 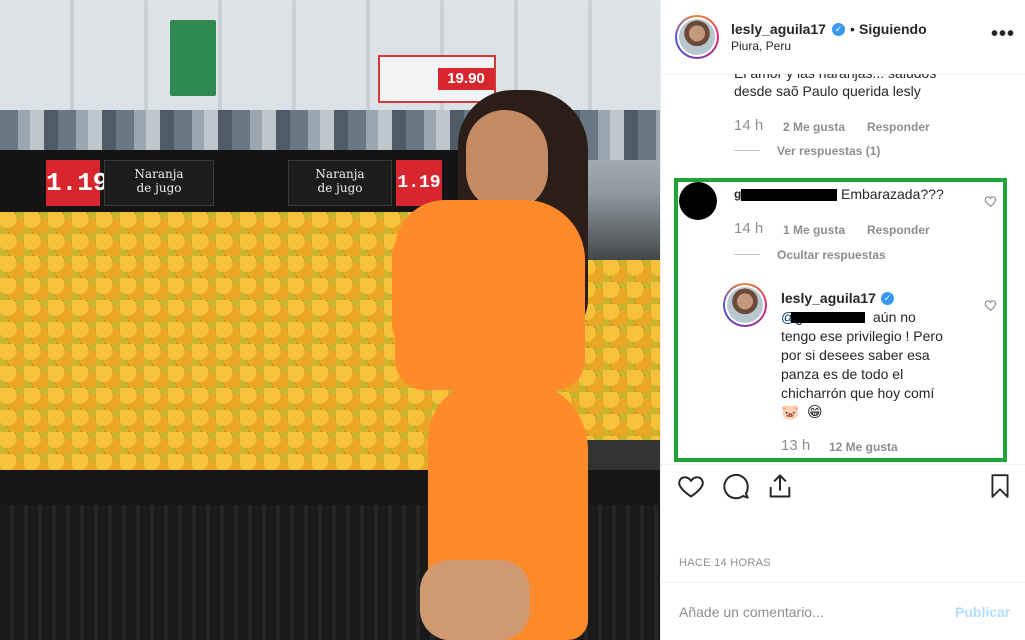 I want to click on more-options-icon: •••, so click(x=1003, y=34).